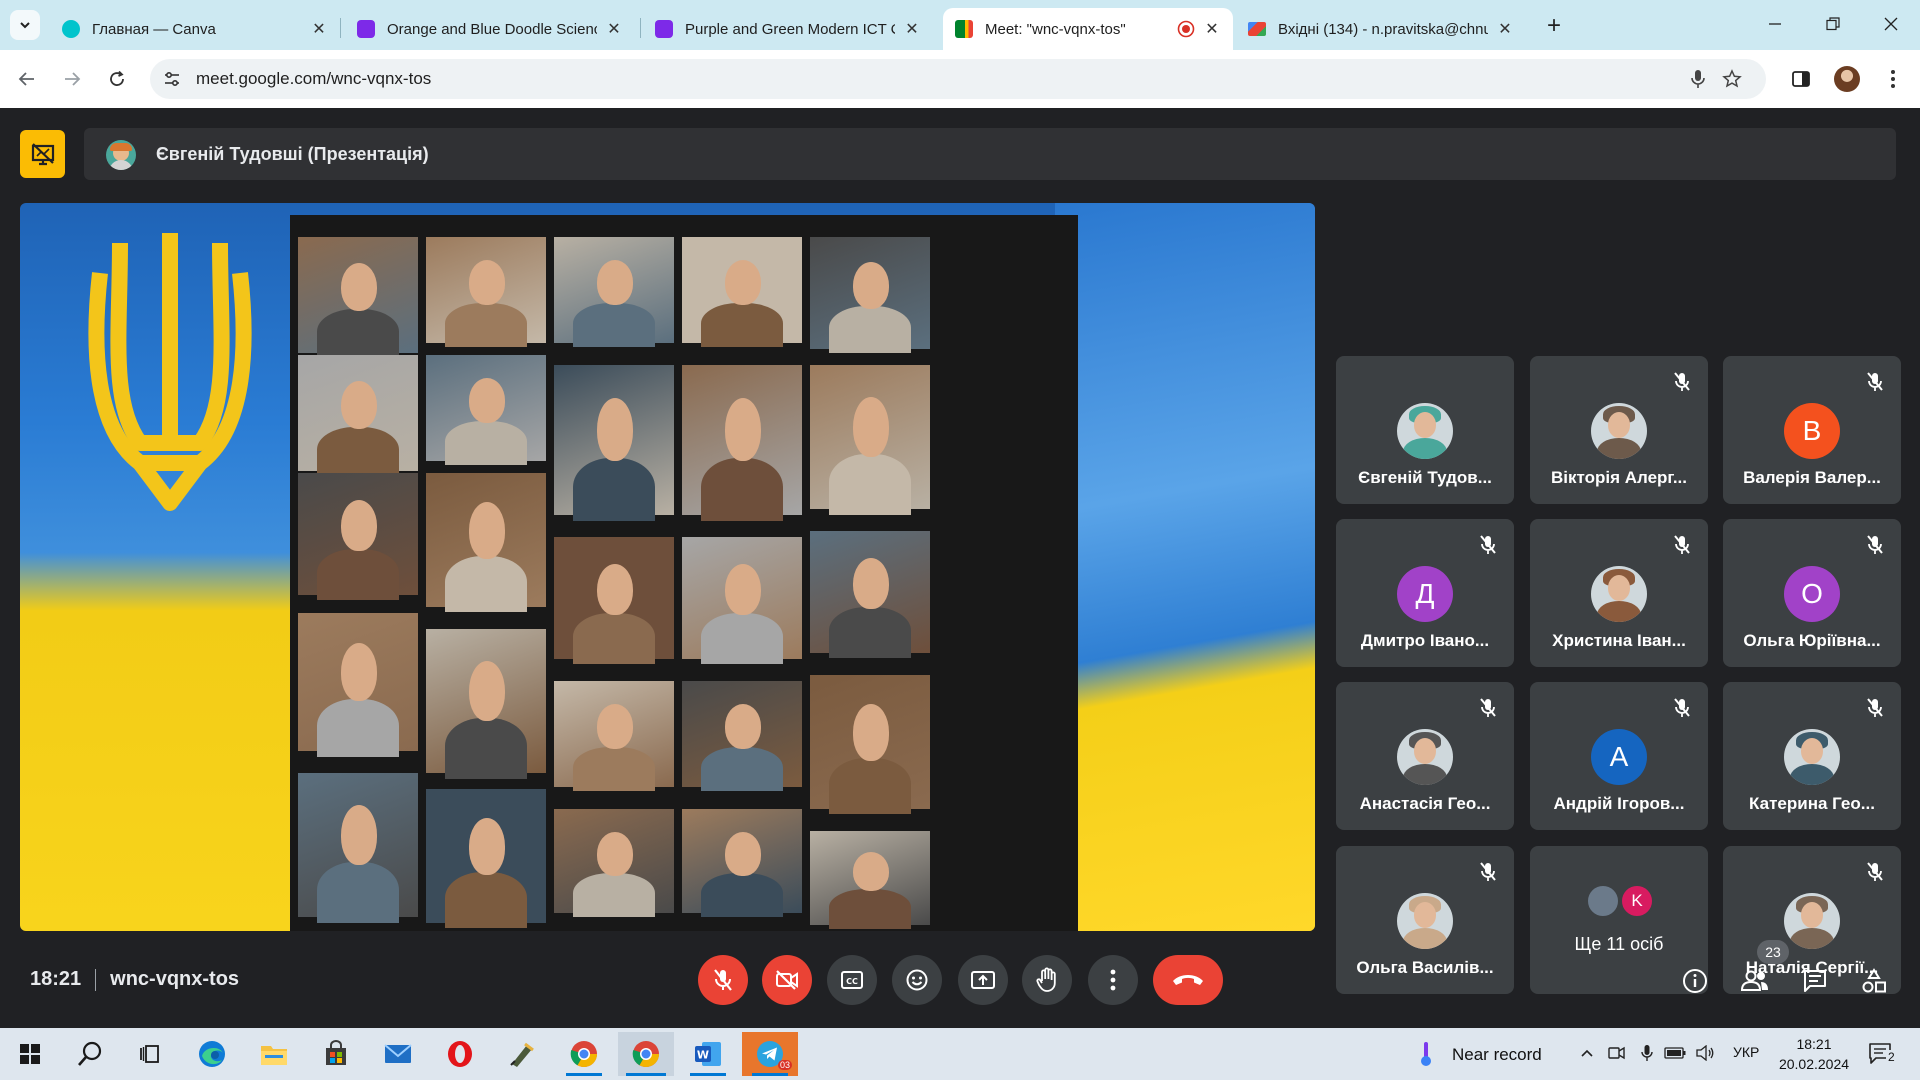 This screenshot has height=1080, width=1920. I want to click on volume-icon, so click(1705, 1053).